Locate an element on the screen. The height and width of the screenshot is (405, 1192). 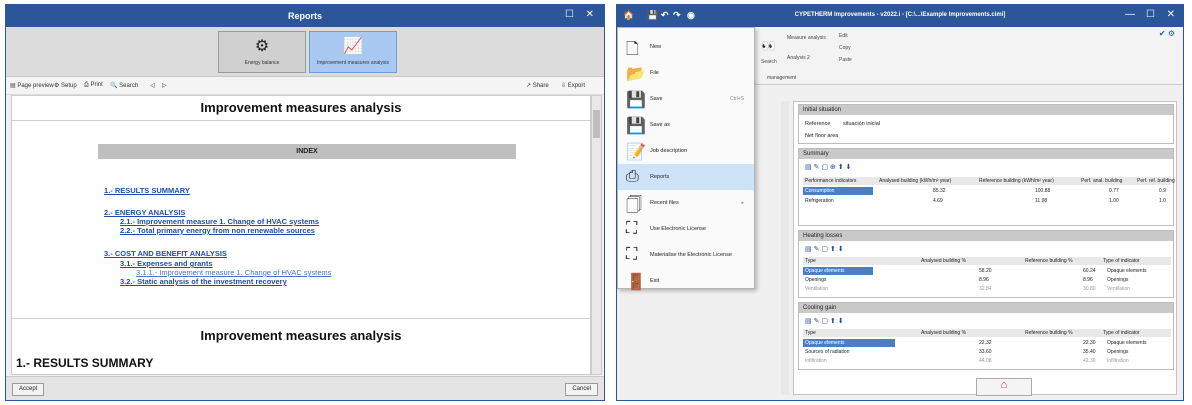
reference-value: situación inicial is located at coordinates (861, 124).